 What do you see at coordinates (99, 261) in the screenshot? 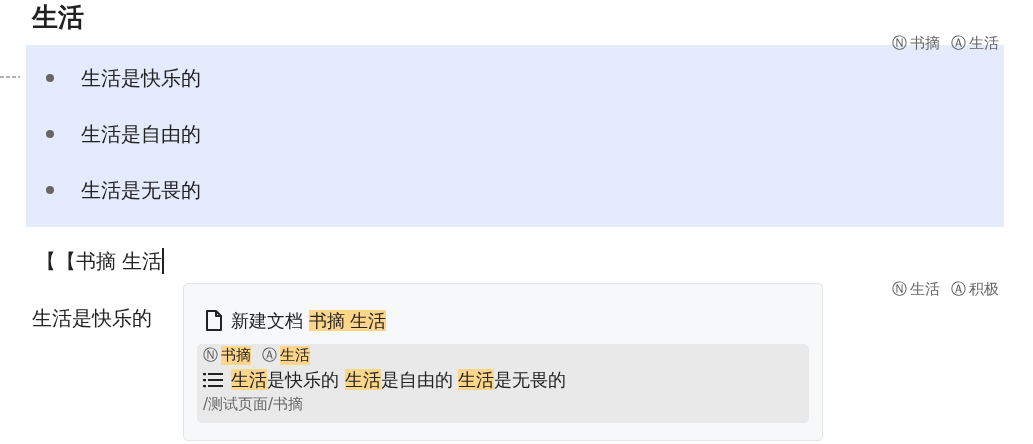
I see `input-text: 【【书摘 生活` at bounding box center [99, 261].